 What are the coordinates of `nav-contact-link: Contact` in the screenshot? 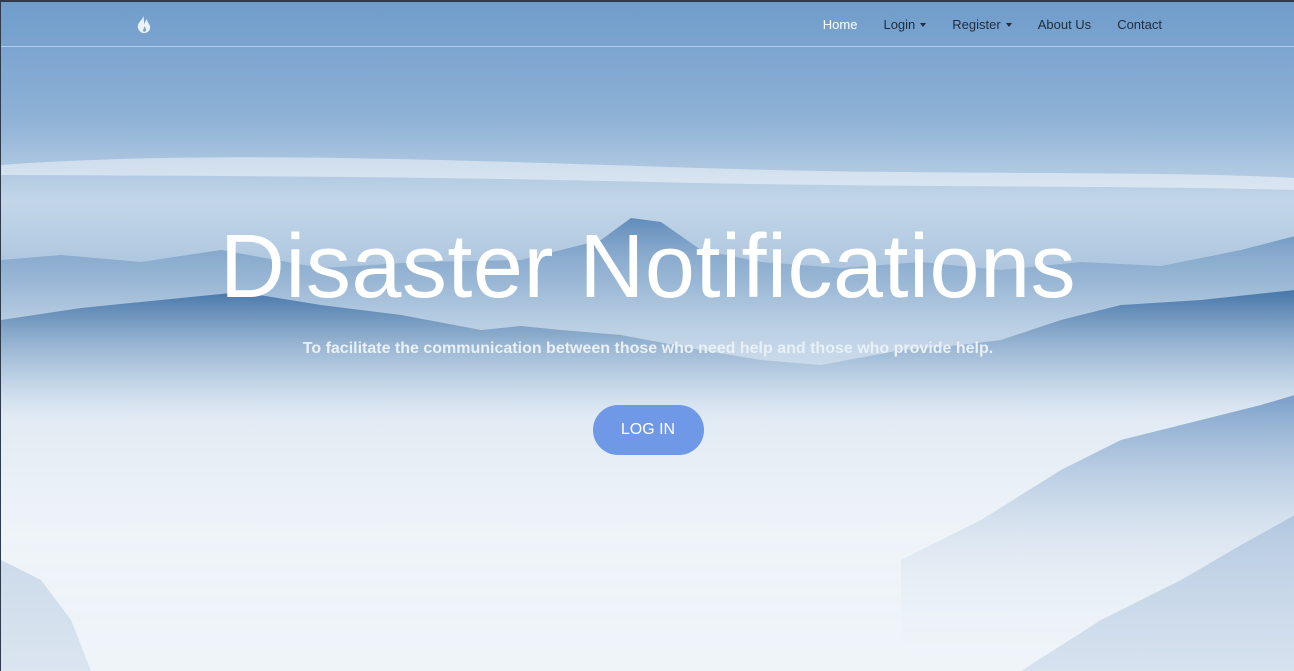 It's located at (1139, 24).